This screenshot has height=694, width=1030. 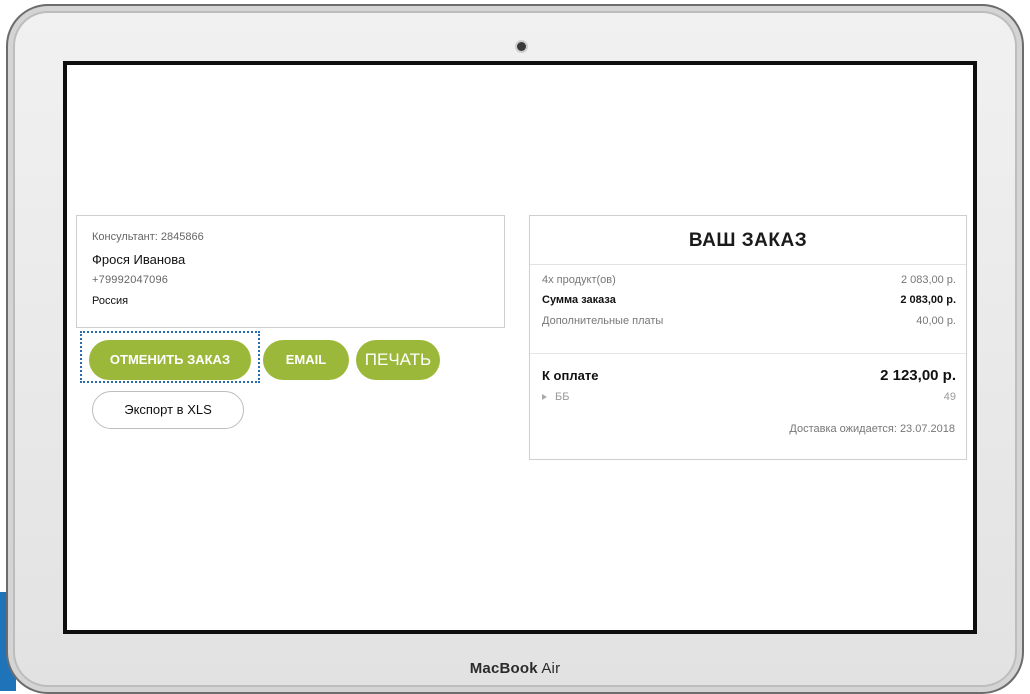 What do you see at coordinates (306, 360) in the screenshot?
I see `email-button: EMAIL` at bounding box center [306, 360].